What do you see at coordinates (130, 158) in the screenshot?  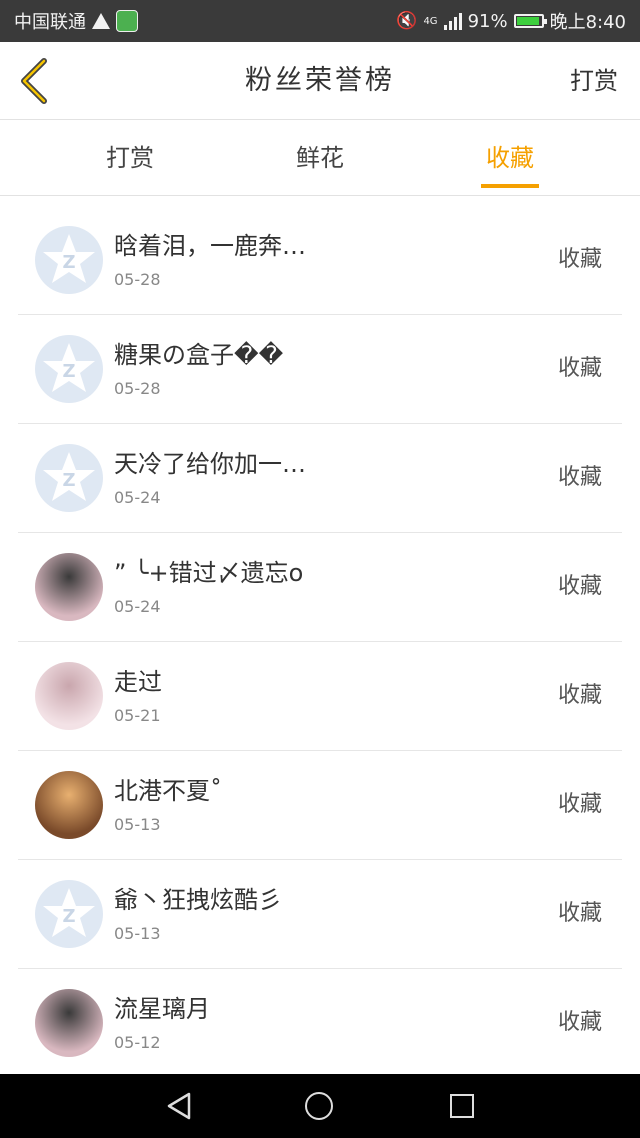 I see `tab-reward: 打赏` at bounding box center [130, 158].